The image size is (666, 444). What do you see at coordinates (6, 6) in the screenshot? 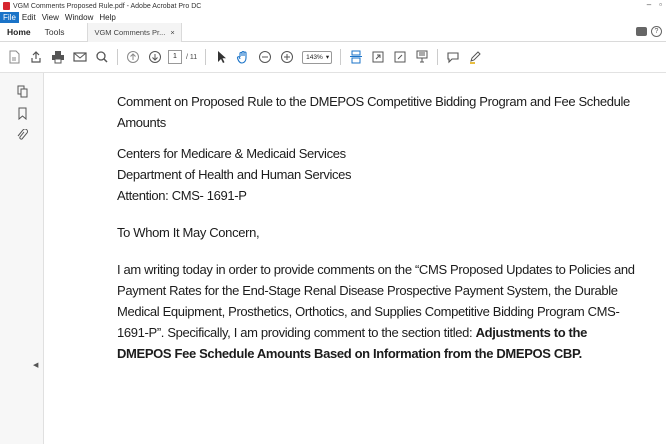
I see `acrobat-pdf-icon` at bounding box center [6, 6].